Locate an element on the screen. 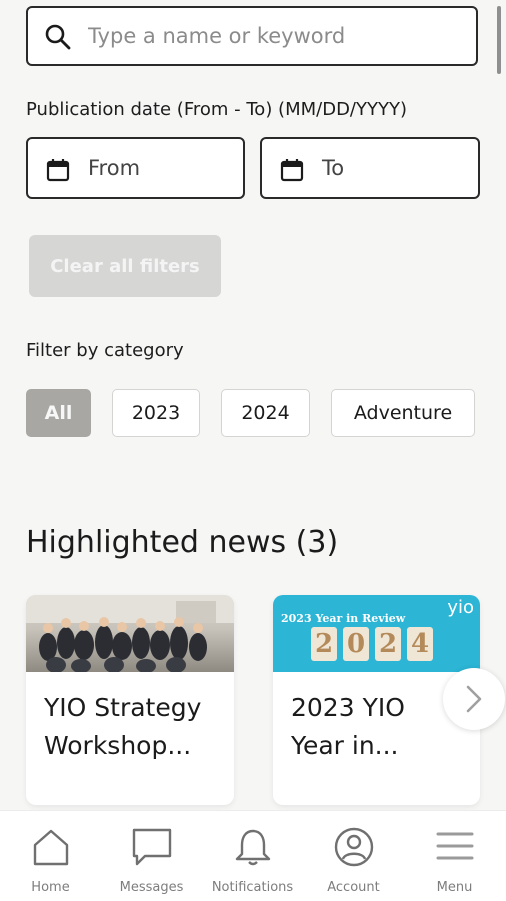 The height and width of the screenshot is (901, 506). category-filter-label: Filter by category is located at coordinates (105, 350).